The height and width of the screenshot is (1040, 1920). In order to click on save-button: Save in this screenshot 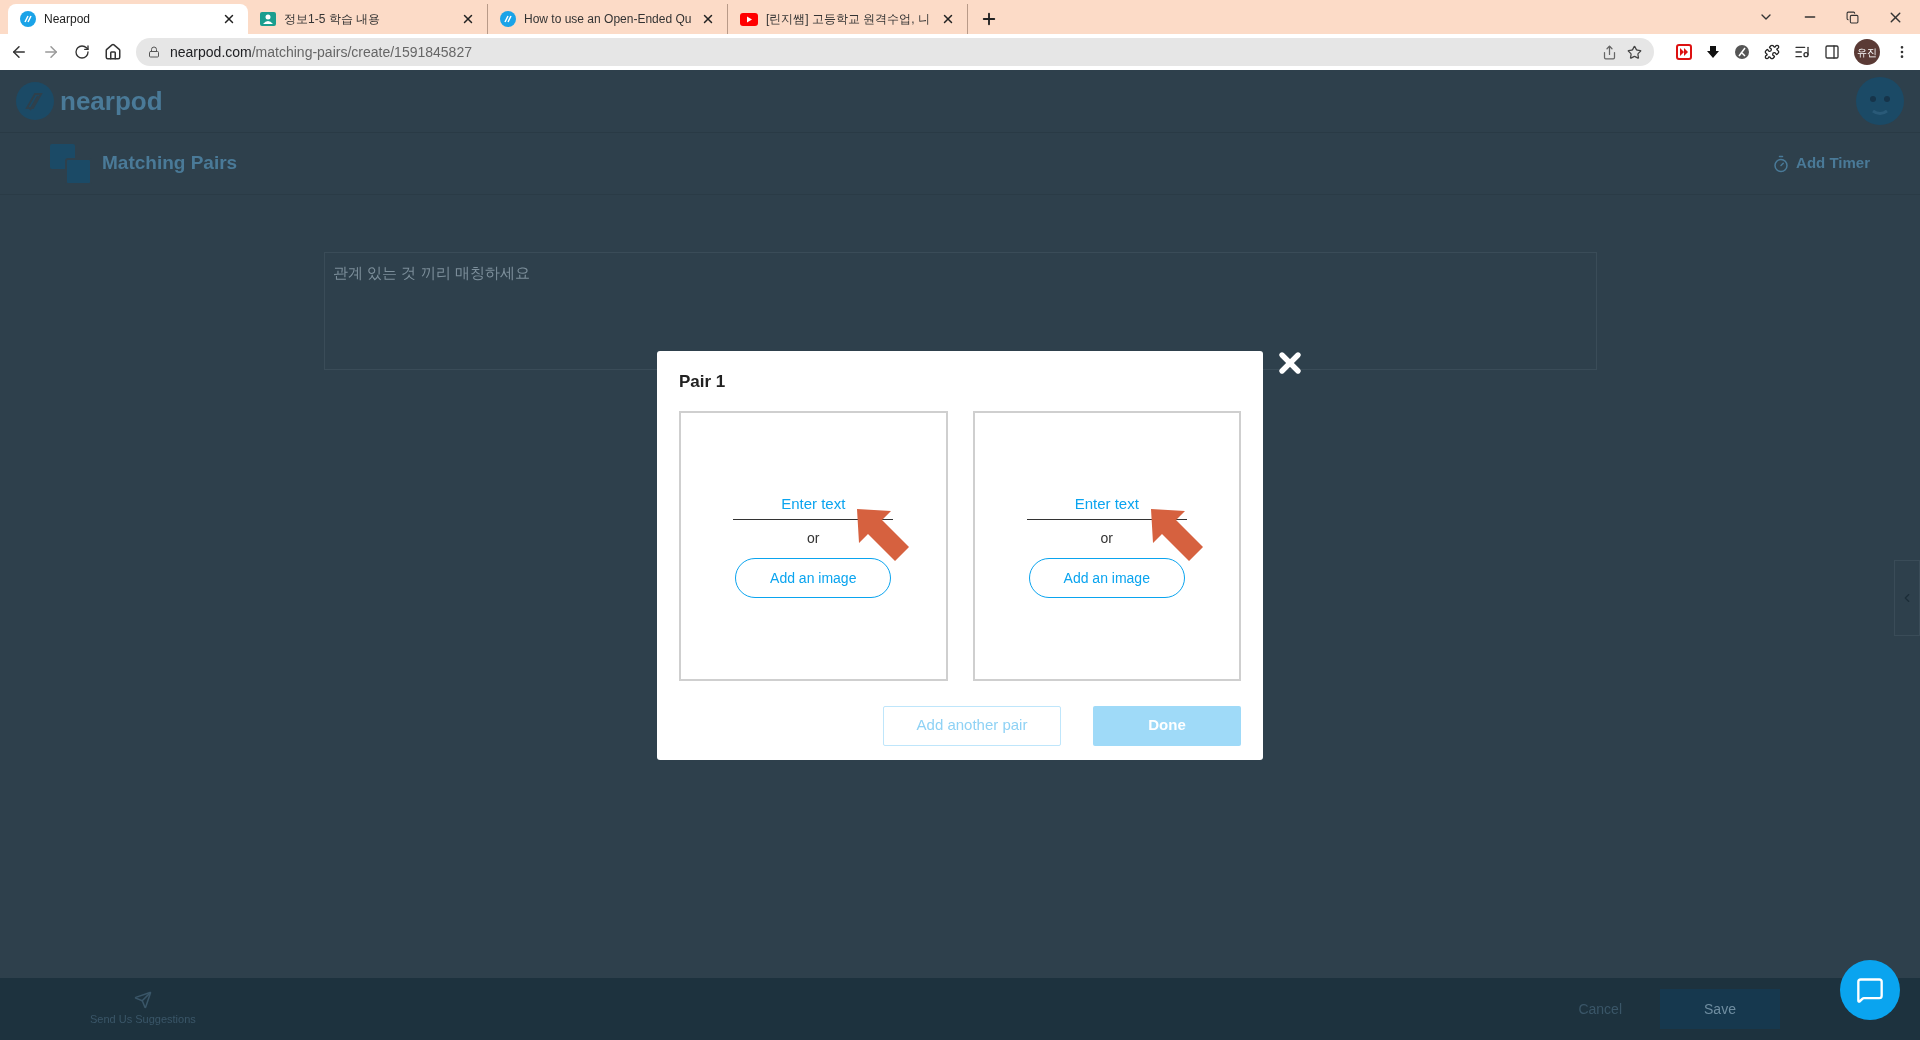, I will do `click(1720, 1009)`.